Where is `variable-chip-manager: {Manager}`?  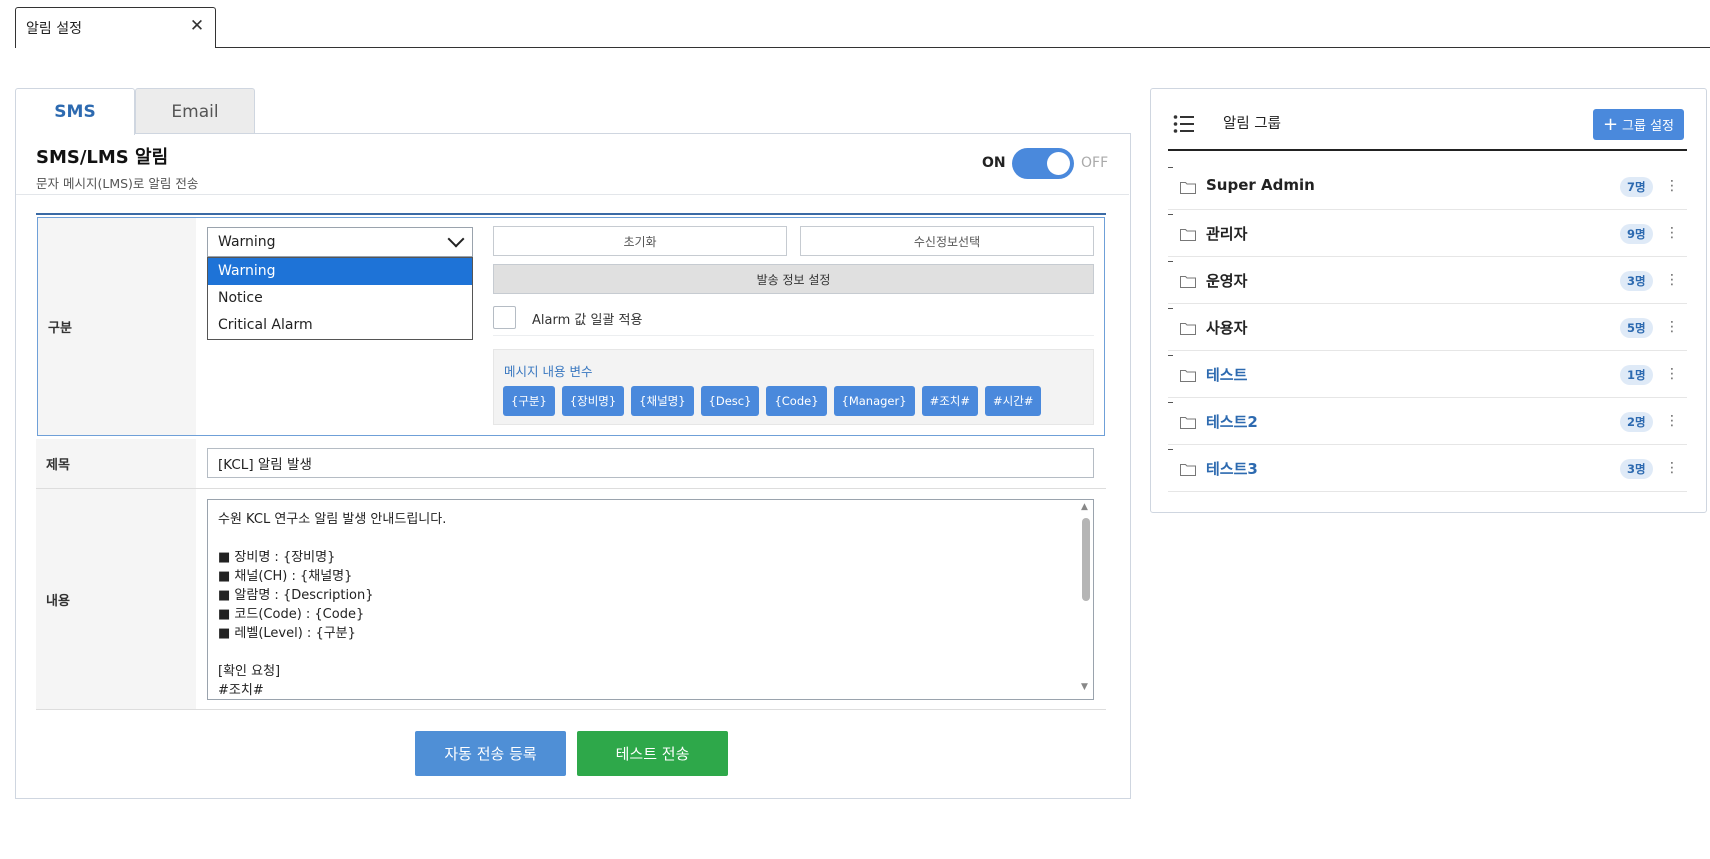 variable-chip-manager: {Manager} is located at coordinates (874, 401).